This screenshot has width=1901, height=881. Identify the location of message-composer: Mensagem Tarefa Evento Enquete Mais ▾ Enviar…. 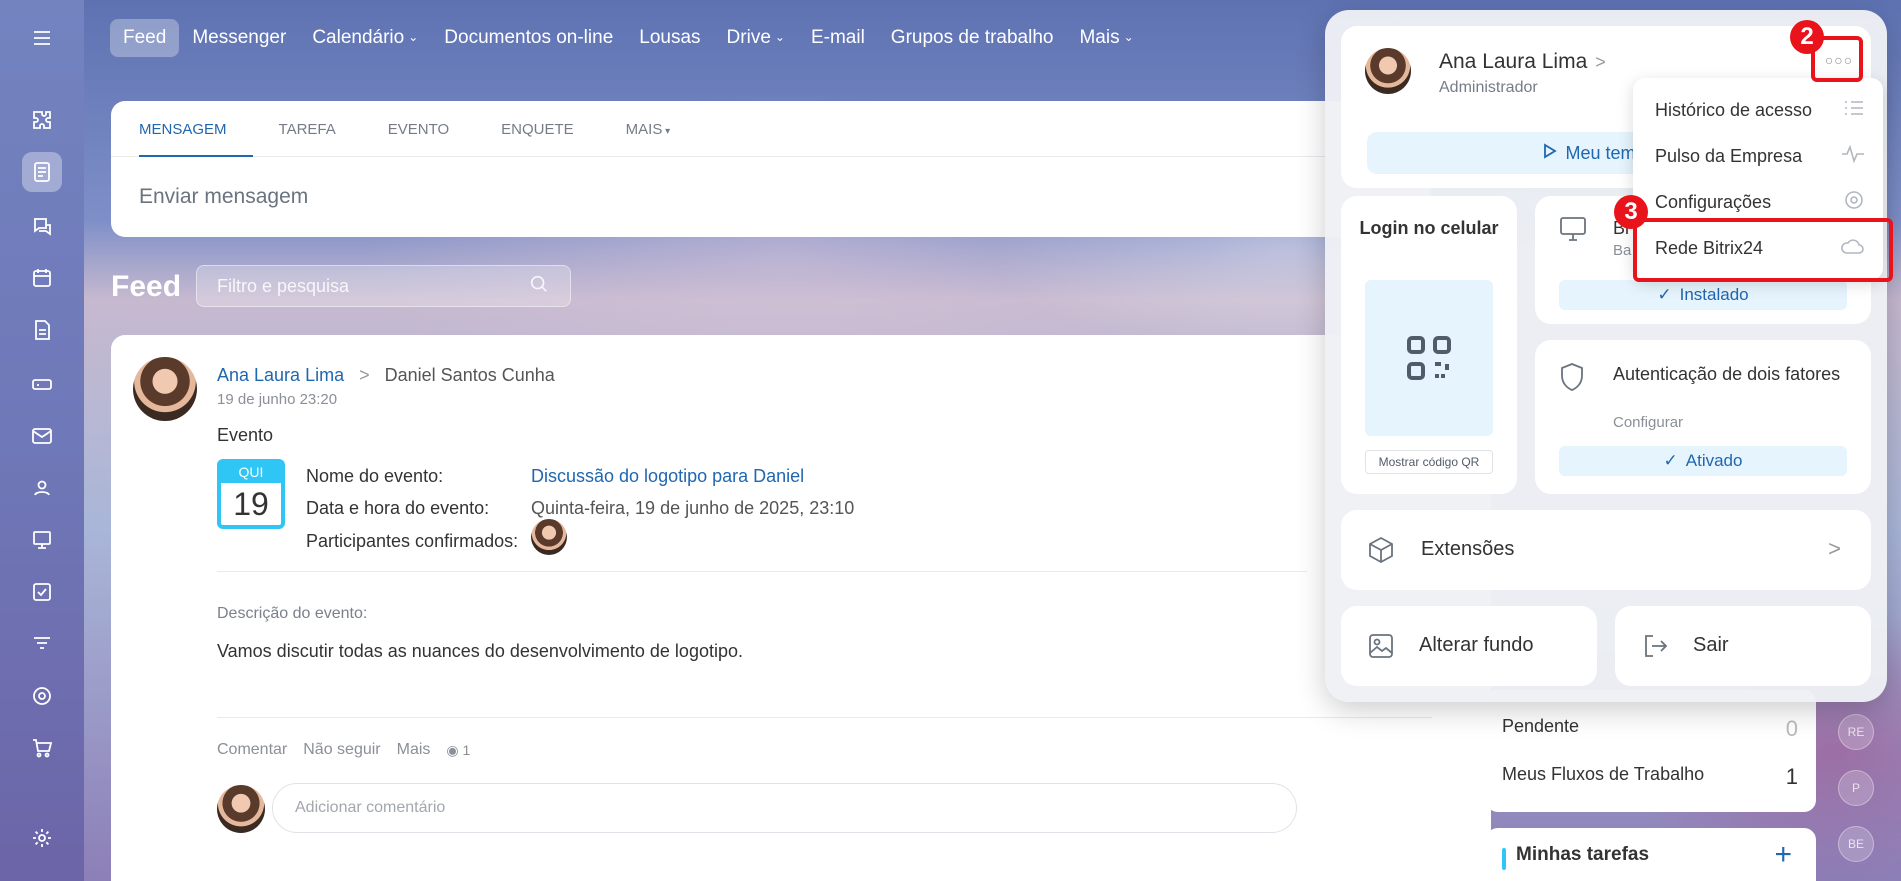
(771, 169).